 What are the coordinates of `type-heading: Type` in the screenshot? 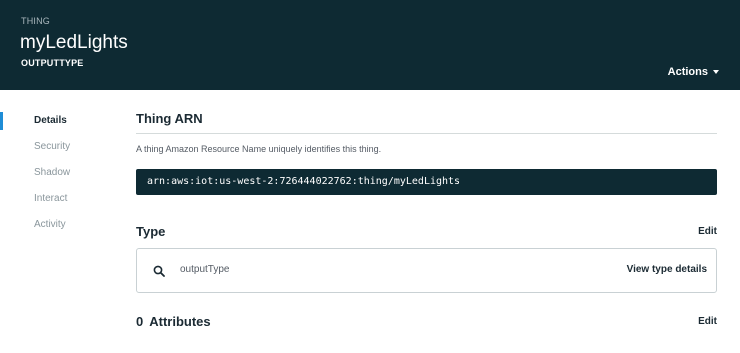 It's located at (151, 231).